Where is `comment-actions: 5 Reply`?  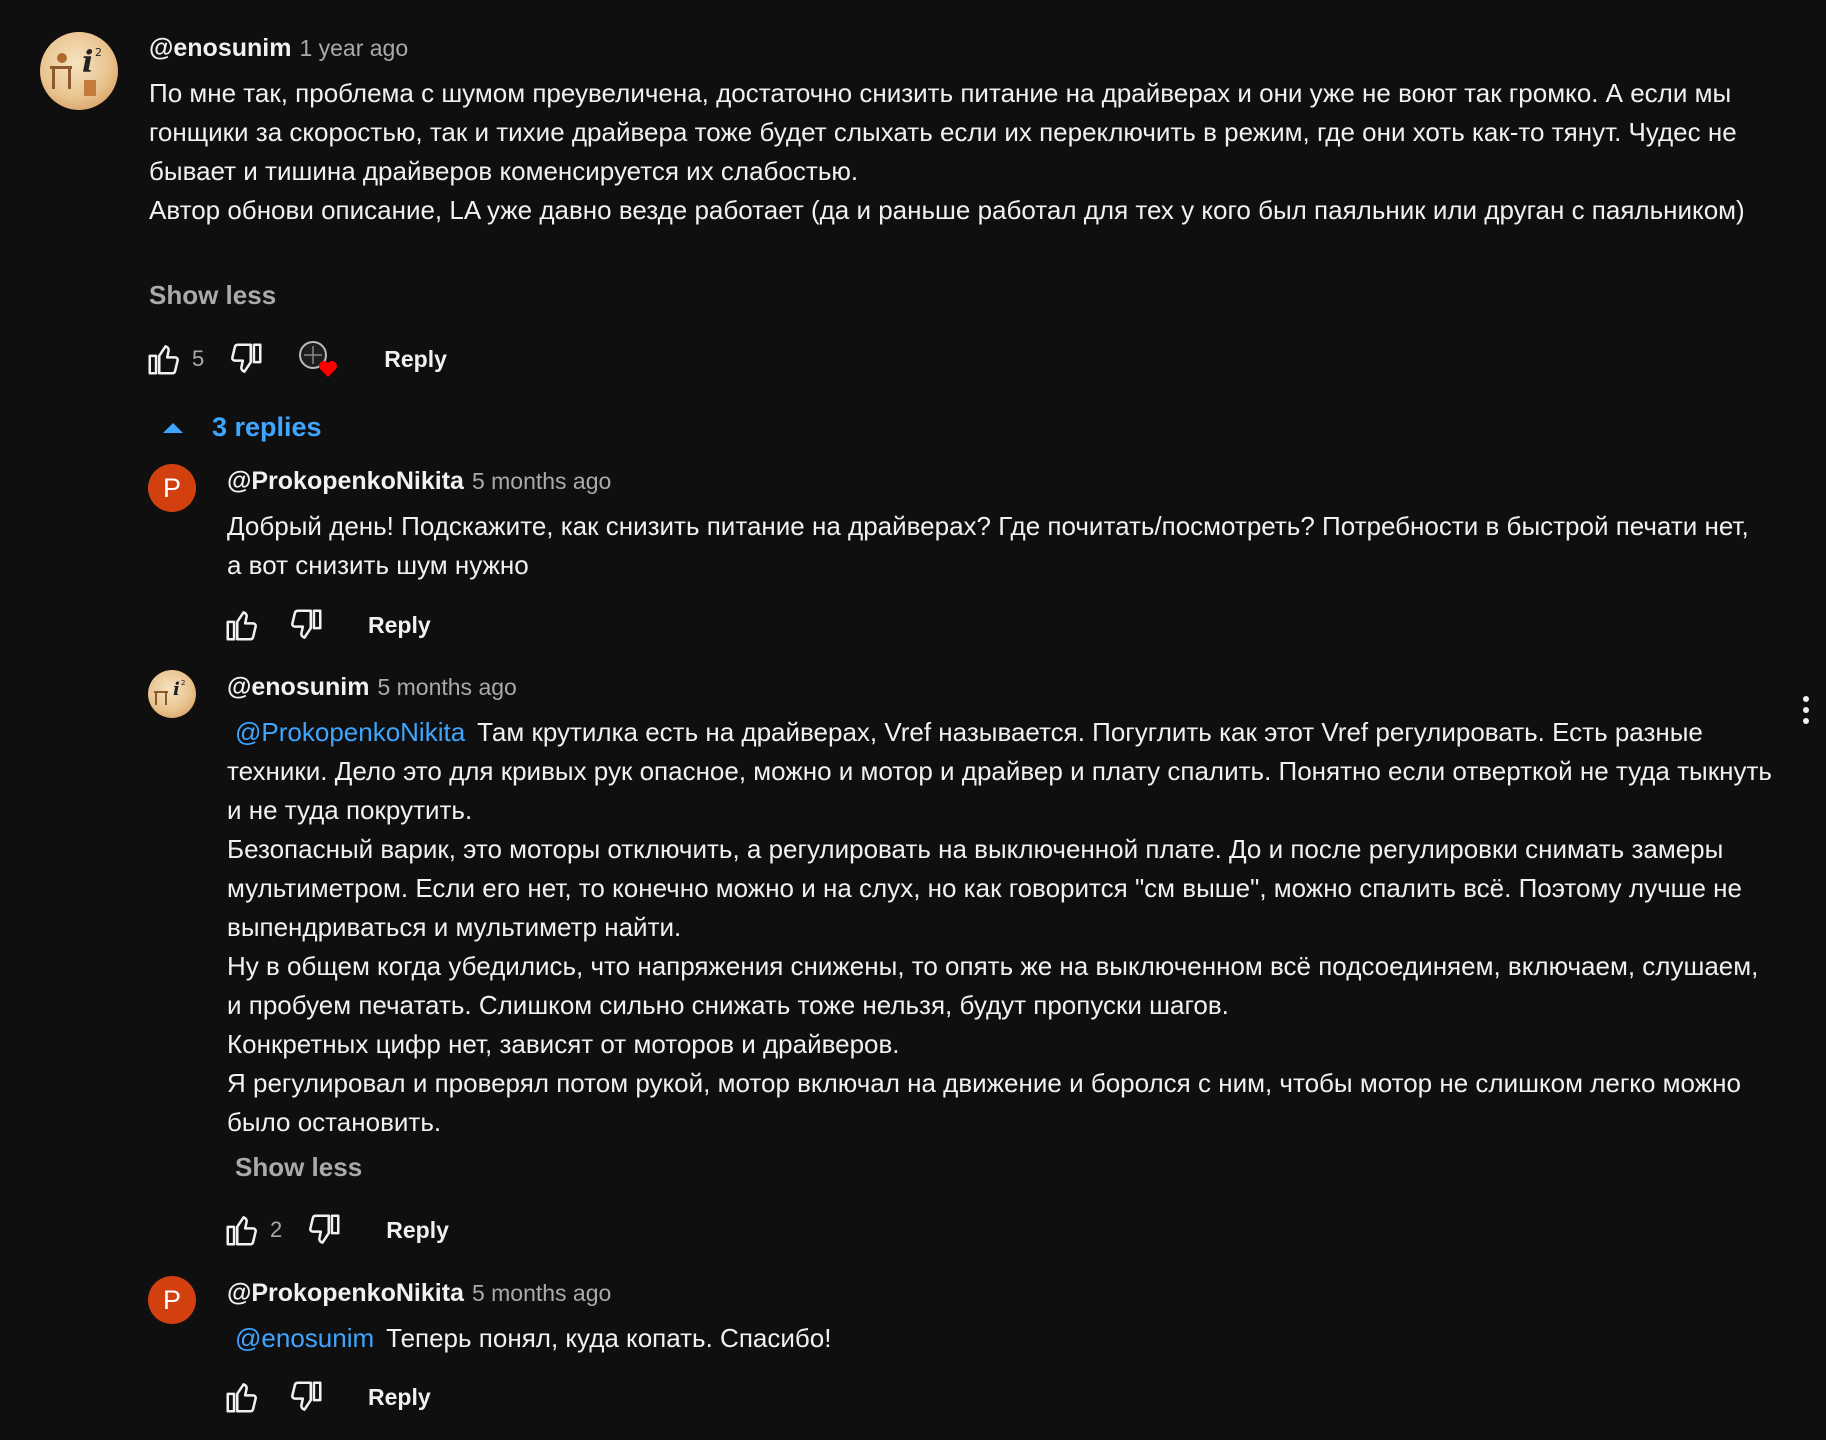
comment-actions: 5 Reply is located at coordinates (294, 359).